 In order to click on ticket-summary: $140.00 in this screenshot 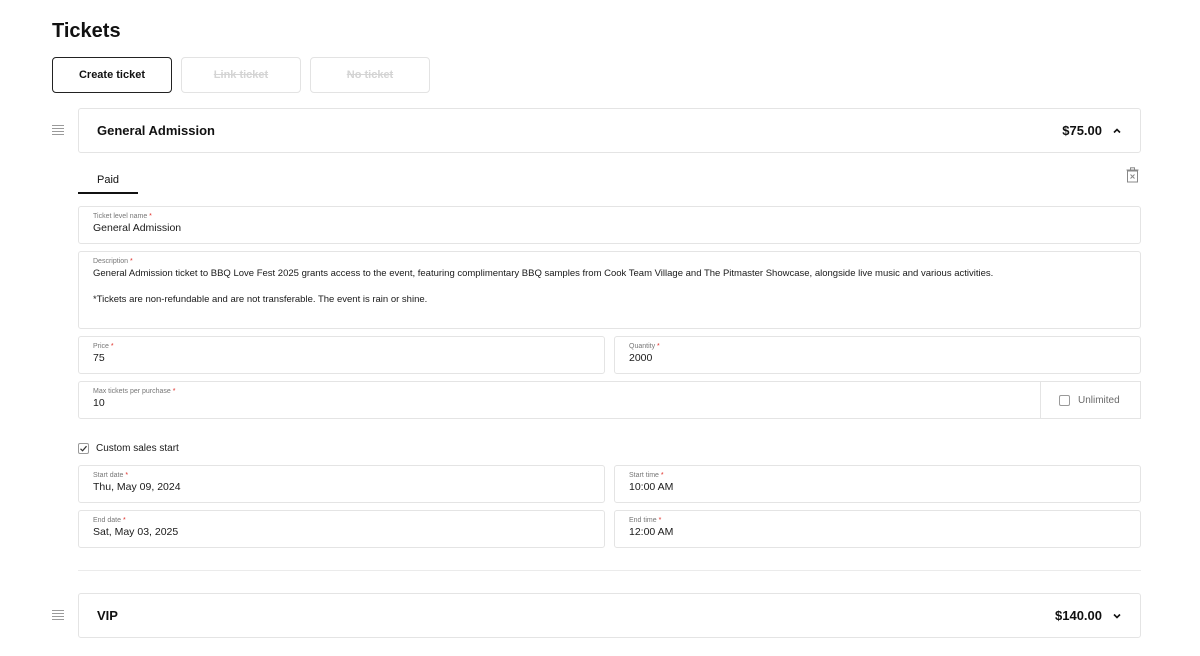, I will do `click(1088, 615)`.